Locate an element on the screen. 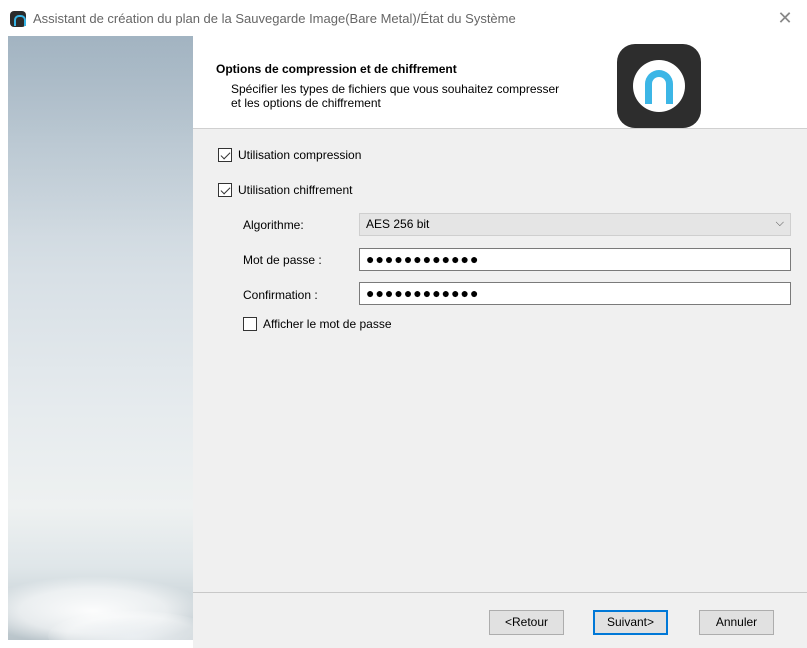  confirmation-label: Confirmation : is located at coordinates (280, 295).